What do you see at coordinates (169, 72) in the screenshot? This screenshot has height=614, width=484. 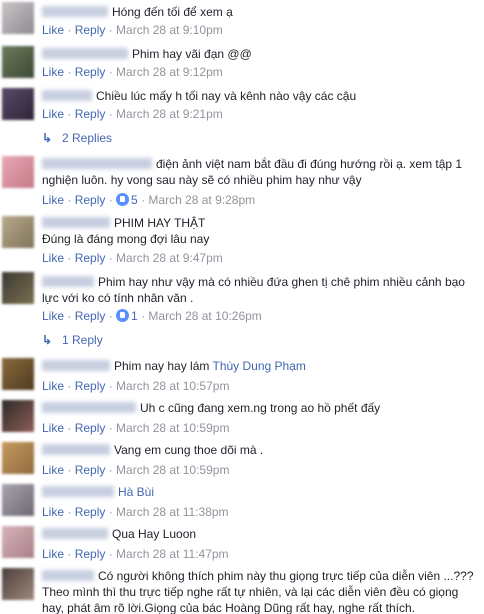 I see `timestamp: March 28 at 9:12pm` at bounding box center [169, 72].